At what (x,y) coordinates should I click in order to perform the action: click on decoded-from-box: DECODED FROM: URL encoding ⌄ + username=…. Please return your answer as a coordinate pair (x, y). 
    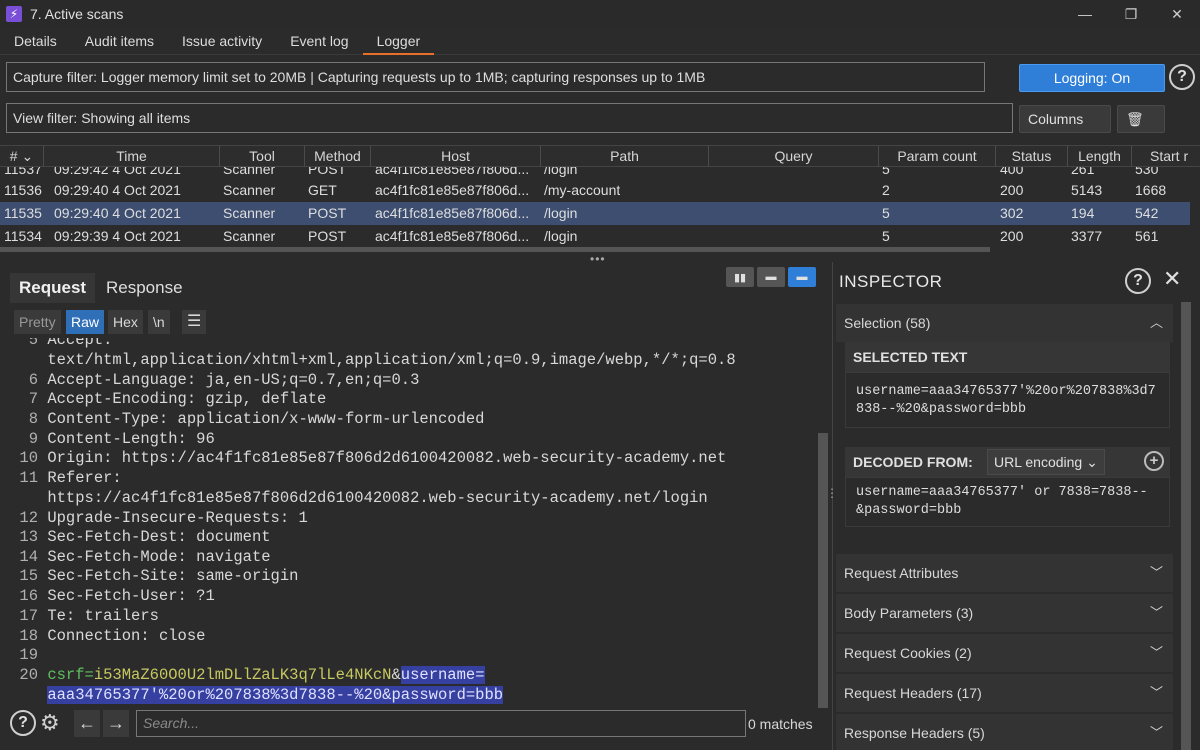
    Looking at the image, I should click on (1007, 487).